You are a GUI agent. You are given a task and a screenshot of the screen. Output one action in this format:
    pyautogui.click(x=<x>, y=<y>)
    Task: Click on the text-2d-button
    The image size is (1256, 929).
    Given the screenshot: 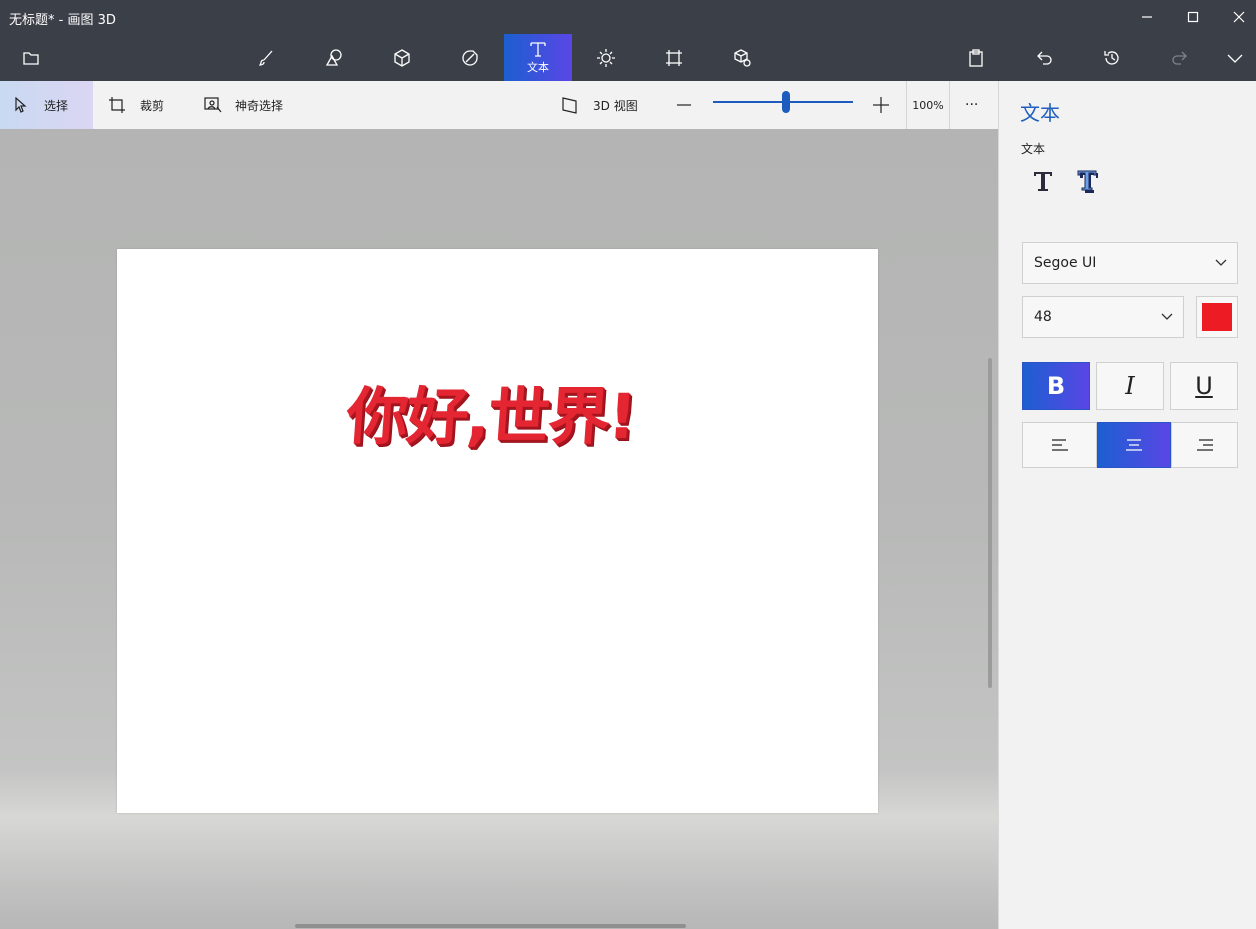 What is the action you would take?
    pyautogui.click(x=1043, y=181)
    